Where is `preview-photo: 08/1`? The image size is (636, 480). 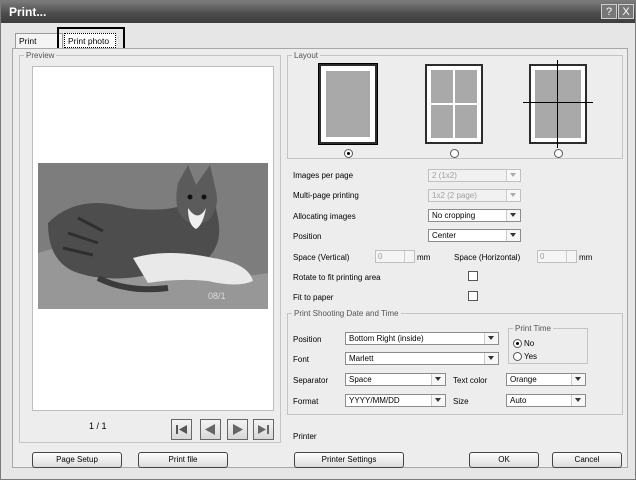
preview-photo: 08/1 is located at coordinates (153, 236).